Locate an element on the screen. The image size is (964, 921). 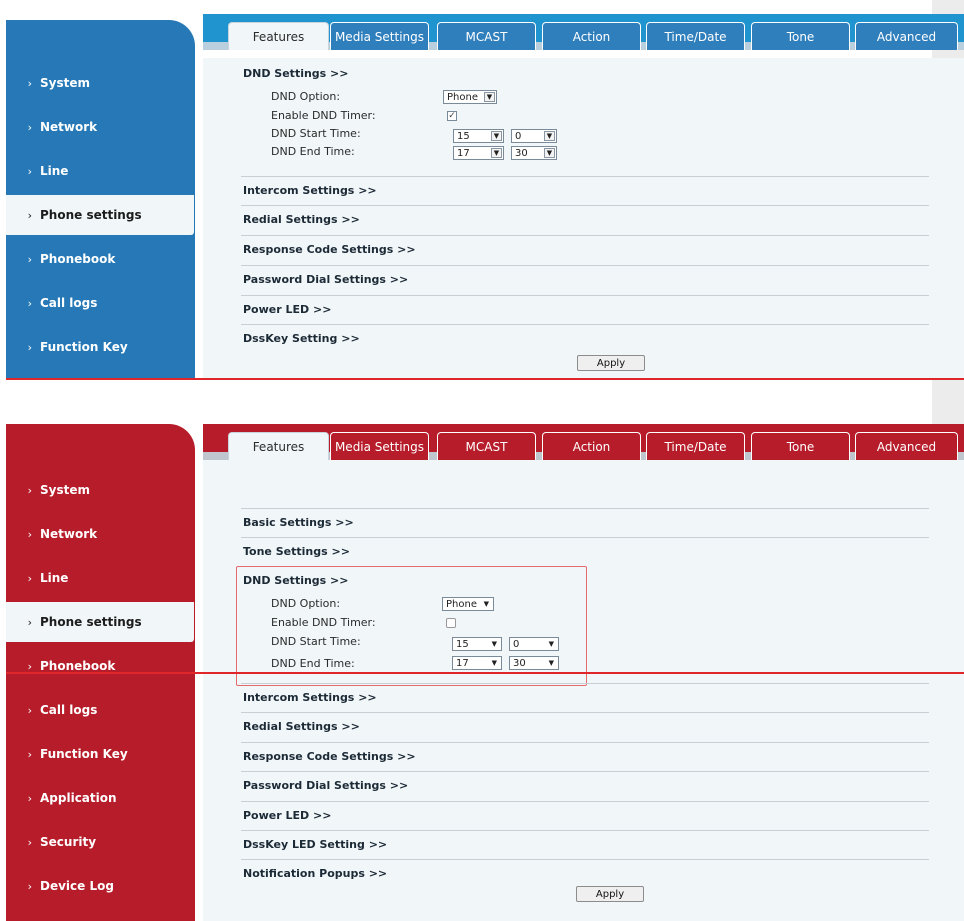
sidebar-item-security: › Security is located at coordinates (100, 842).